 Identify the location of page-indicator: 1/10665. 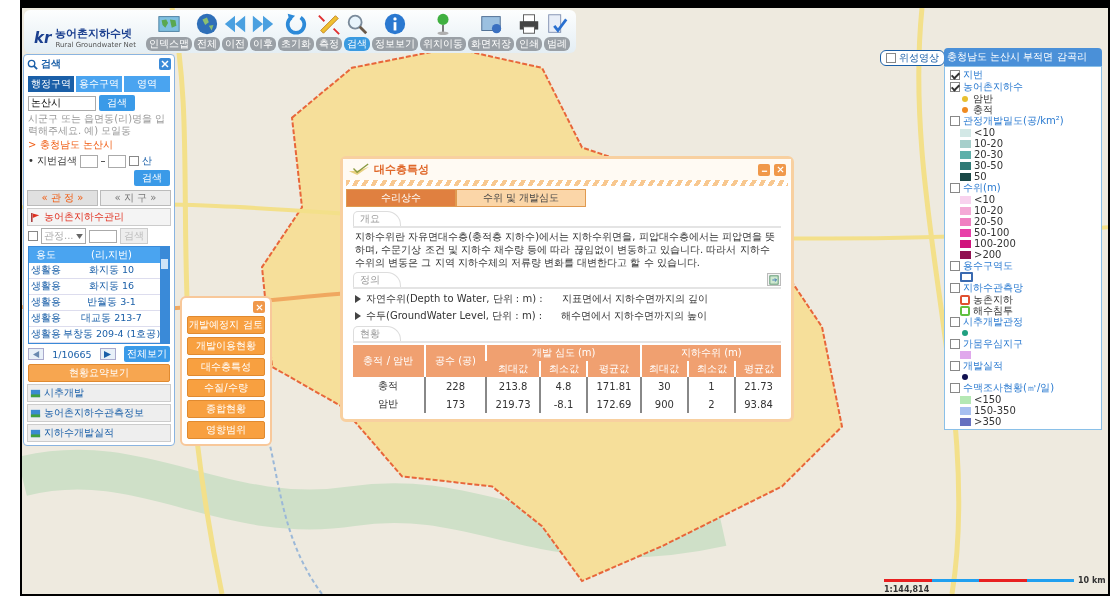
(72, 354).